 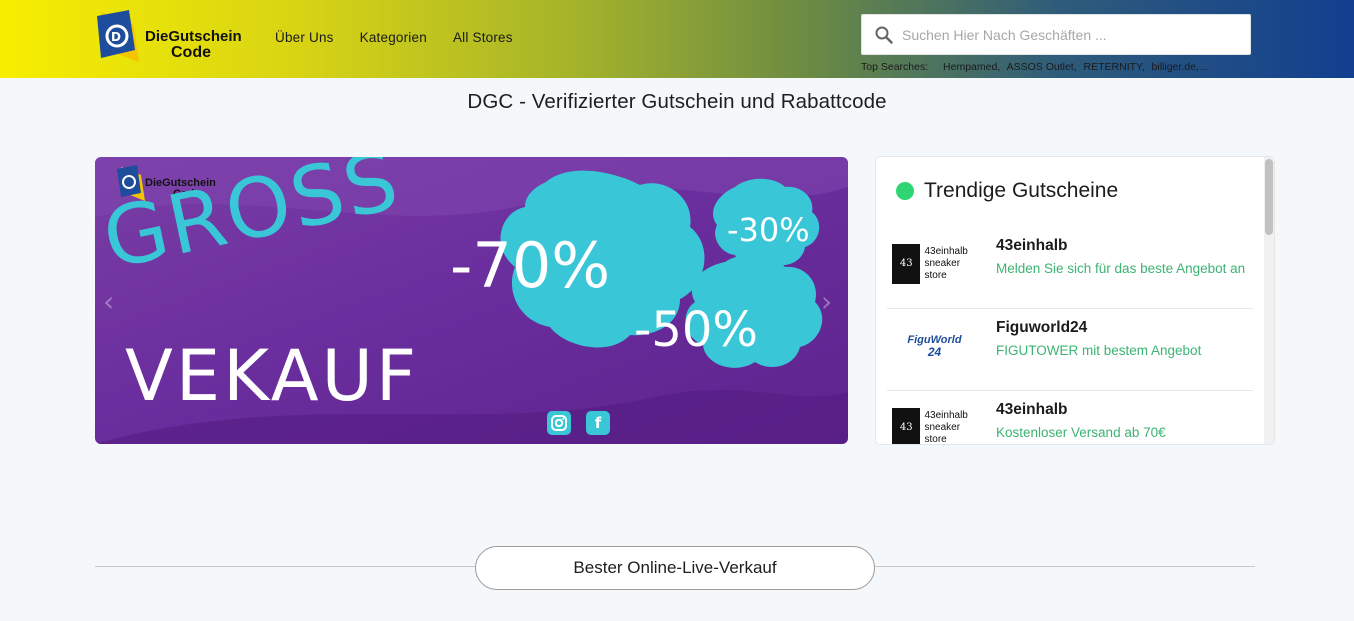 What do you see at coordinates (1123, 433) in the screenshot?
I see `offer-description: Kostenloser Versand ab 70€` at bounding box center [1123, 433].